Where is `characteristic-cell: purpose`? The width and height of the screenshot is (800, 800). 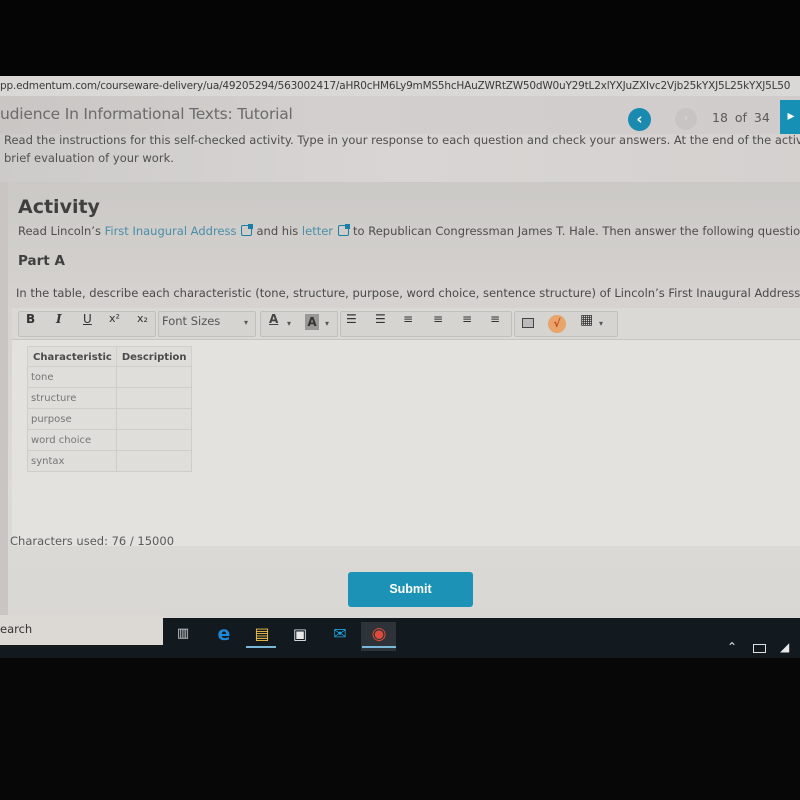 characteristic-cell: purpose is located at coordinates (72, 419).